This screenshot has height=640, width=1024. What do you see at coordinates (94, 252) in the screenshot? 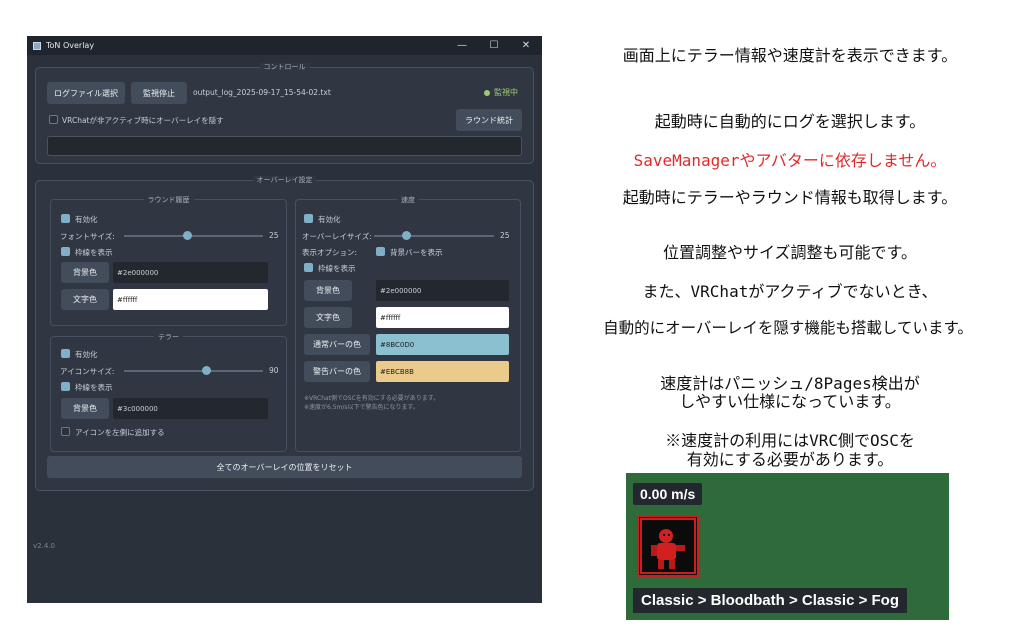
I see `round-history-border-label: 枠線を表示` at bounding box center [94, 252].